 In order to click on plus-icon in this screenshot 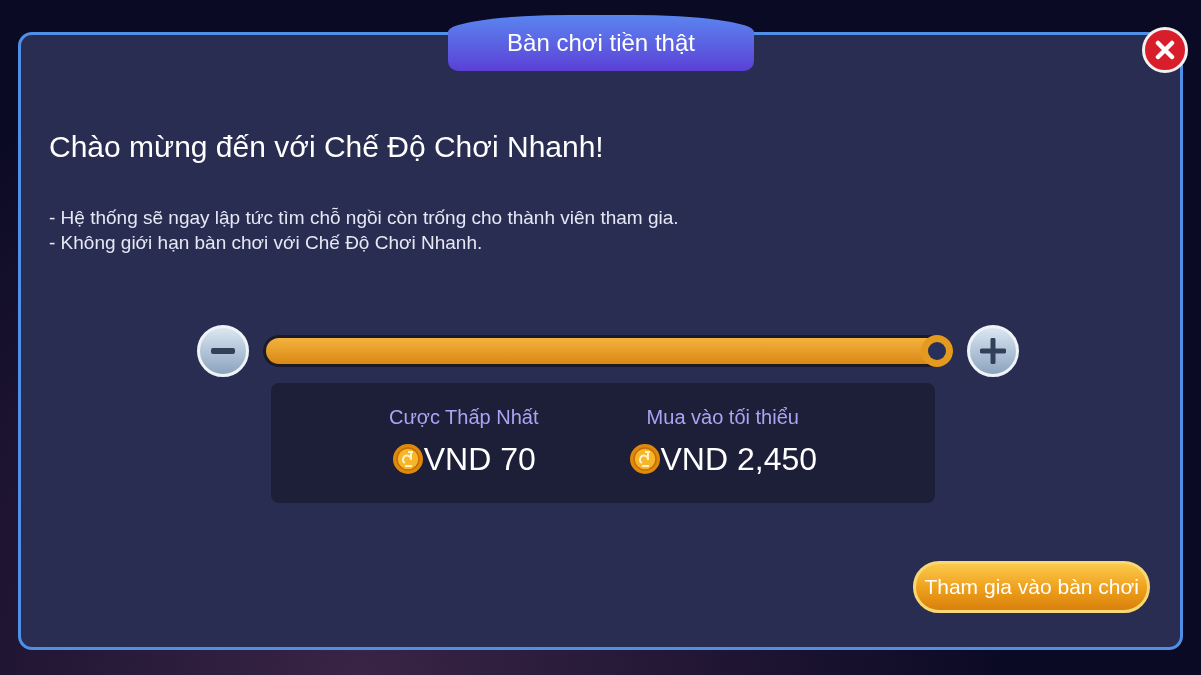, I will do `click(993, 351)`.